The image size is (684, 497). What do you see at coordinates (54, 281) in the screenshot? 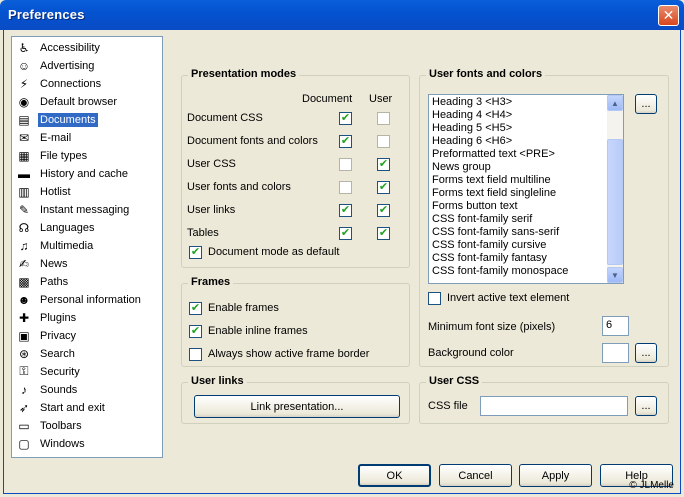
I see `sidebar-item-label: Paths` at bounding box center [54, 281].